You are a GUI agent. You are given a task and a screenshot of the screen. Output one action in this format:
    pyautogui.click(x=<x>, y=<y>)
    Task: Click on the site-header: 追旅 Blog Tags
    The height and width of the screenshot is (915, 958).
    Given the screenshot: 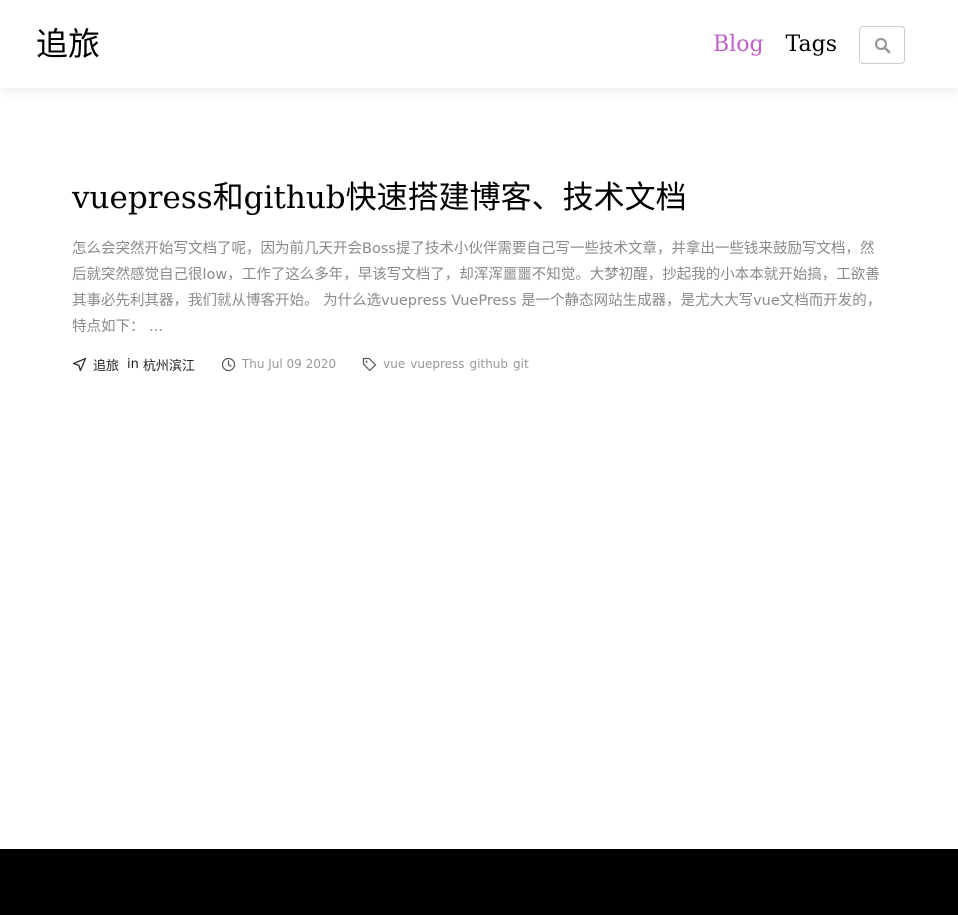 What is the action you would take?
    pyautogui.click(x=479, y=44)
    